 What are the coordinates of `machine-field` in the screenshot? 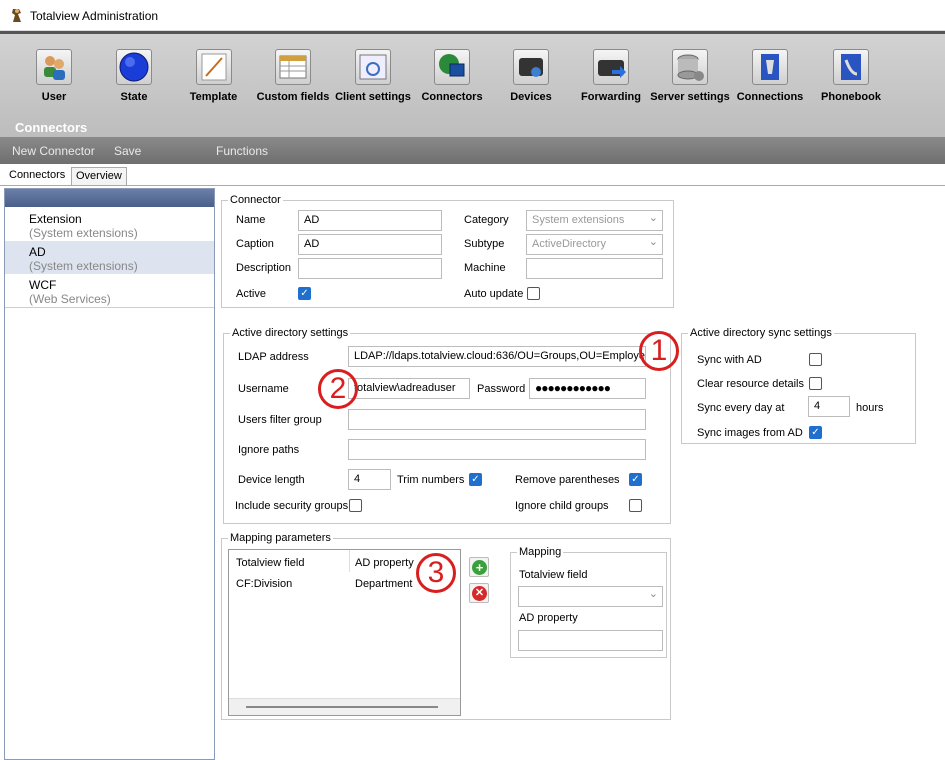 It's located at (594, 268).